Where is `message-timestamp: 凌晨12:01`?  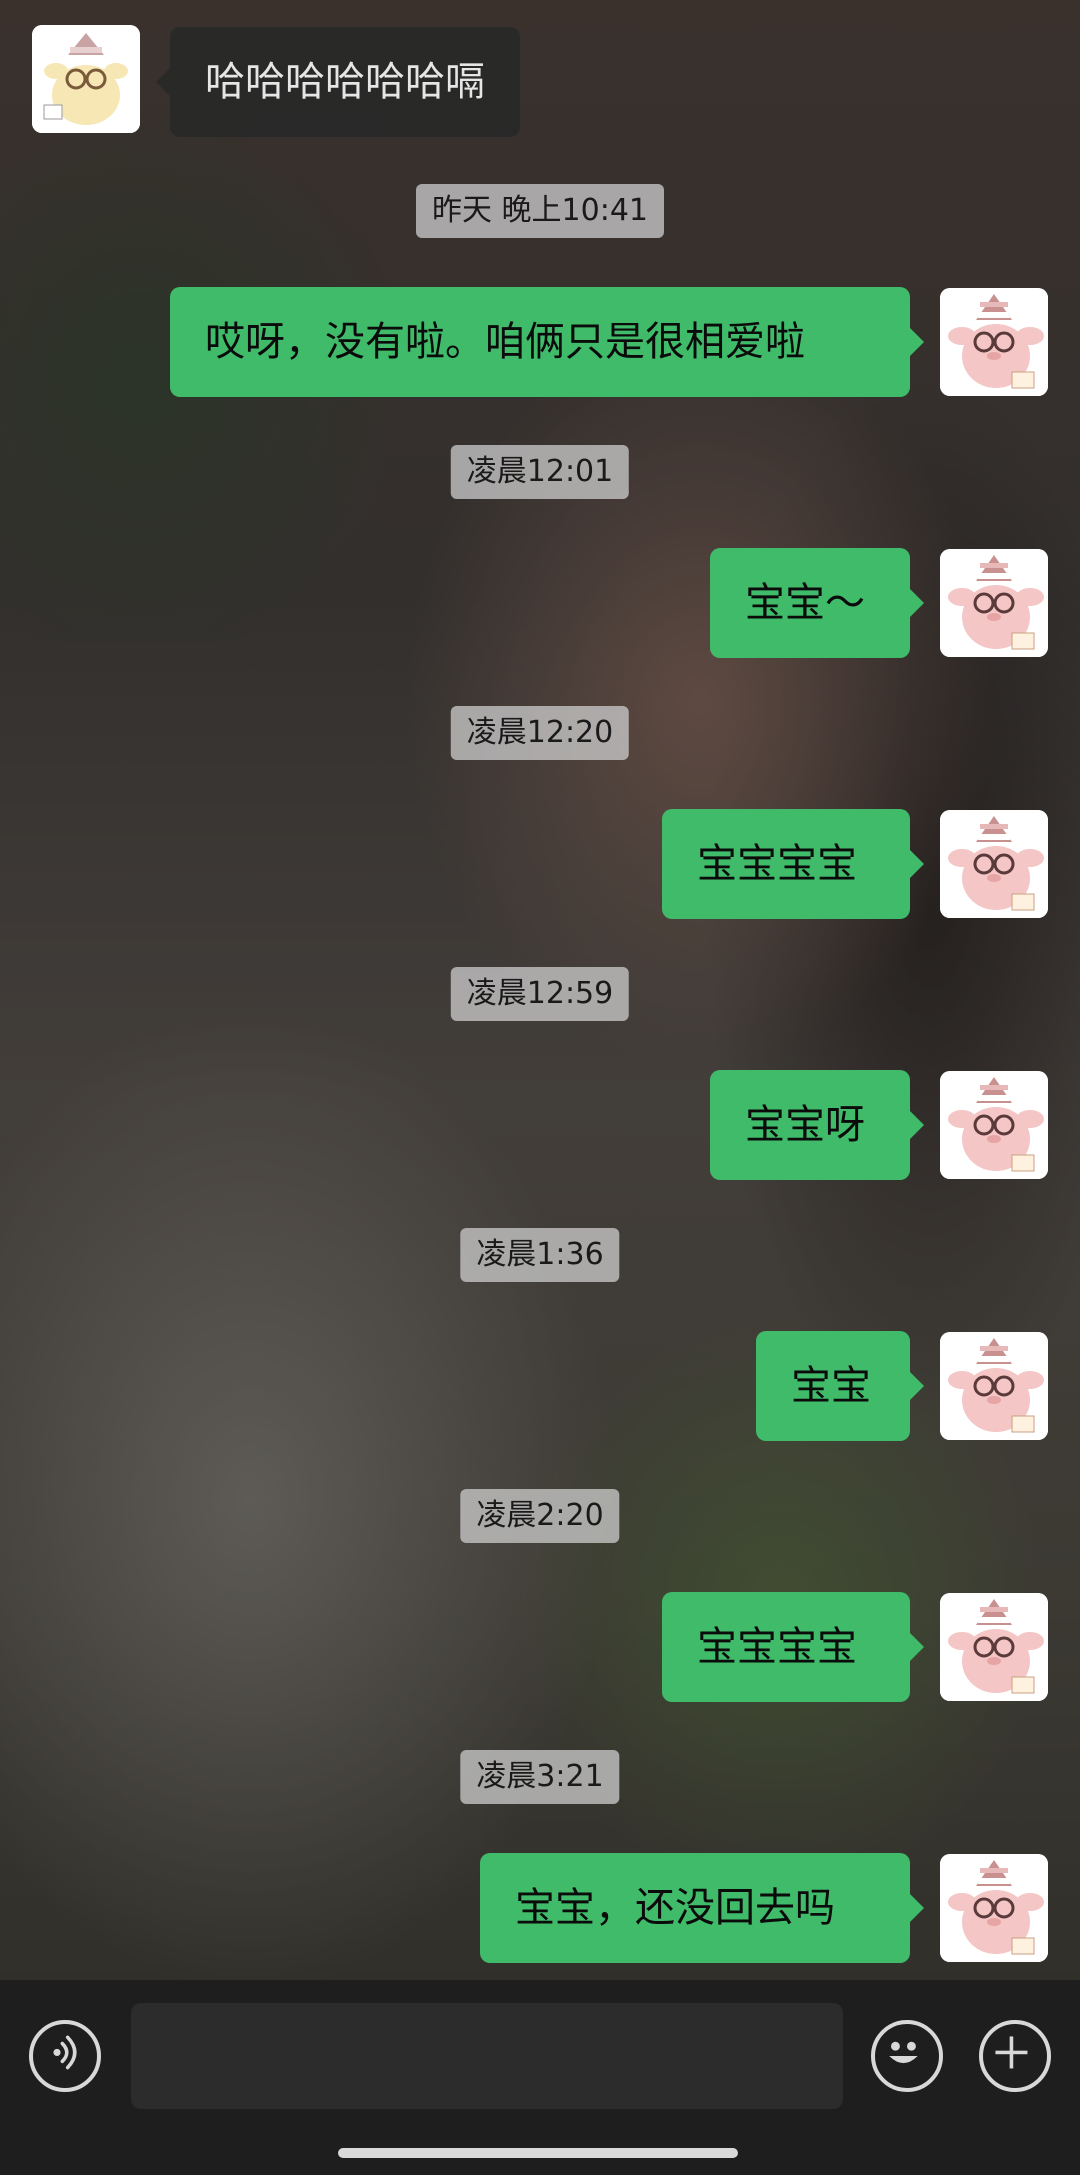 message-timestamp: 凌晨12:01 is located at coordinates (540, 472).